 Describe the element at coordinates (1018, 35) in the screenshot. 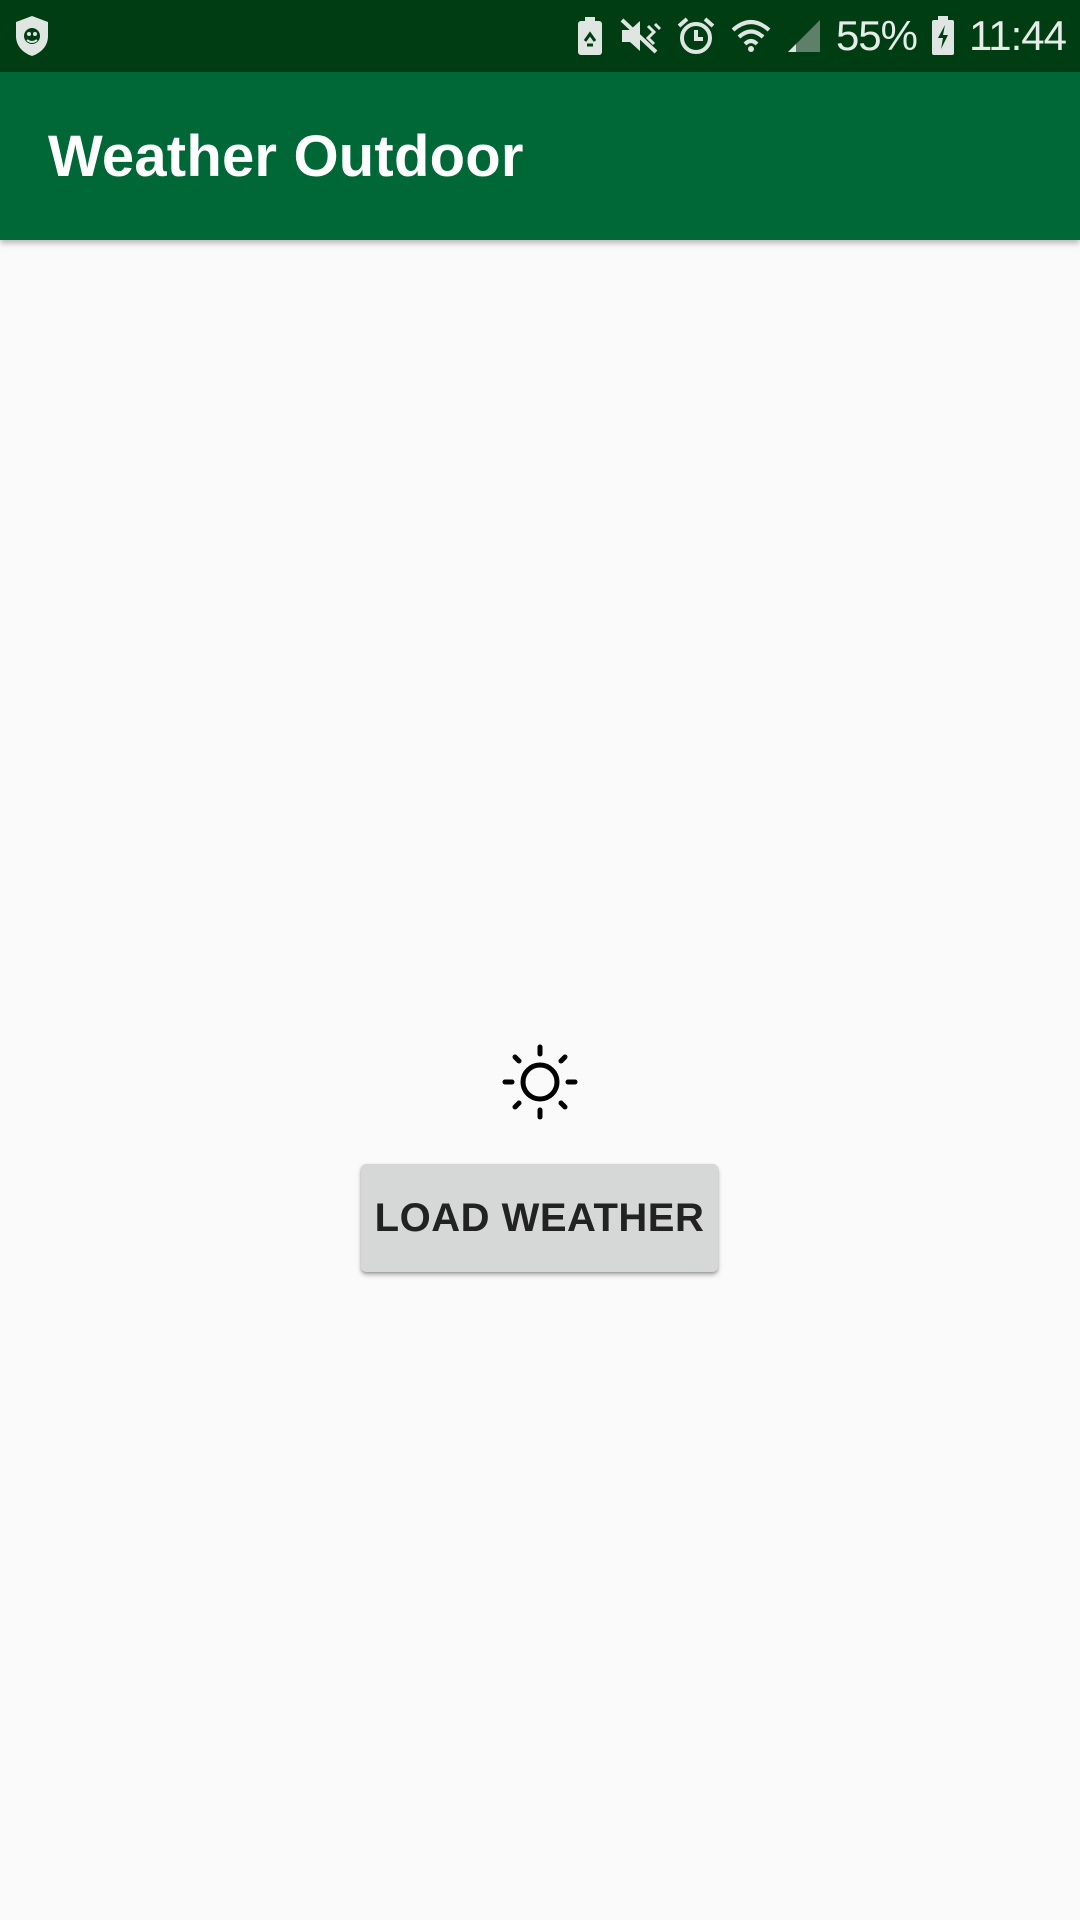

I see `clock: 11:44` at that location.